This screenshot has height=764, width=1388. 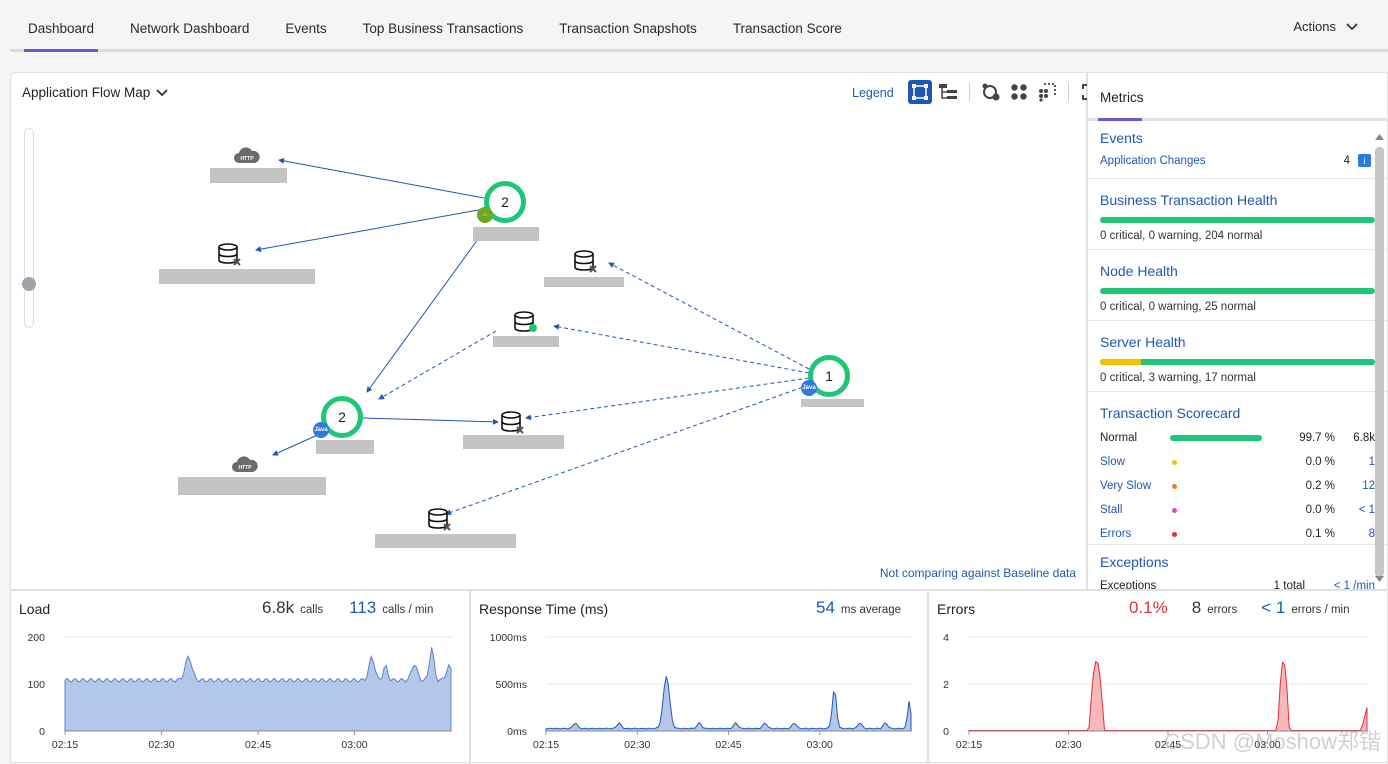 What do you see at coordinates (1314, 26) in the screenshot?
I see `actions-label: Actions` at bounding box center [1314, 26].